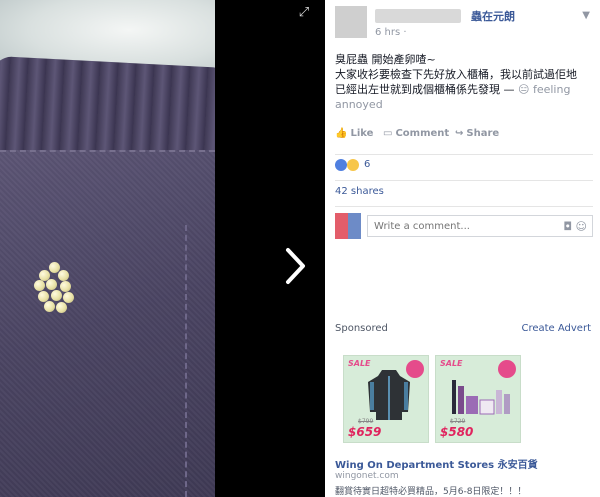 The height and width of the screenshot is (497, 600). What do you see at coordinates (464, 189) in the screenshot?
I see `shares-link: 42 shares` at bounding box center [464, 189].